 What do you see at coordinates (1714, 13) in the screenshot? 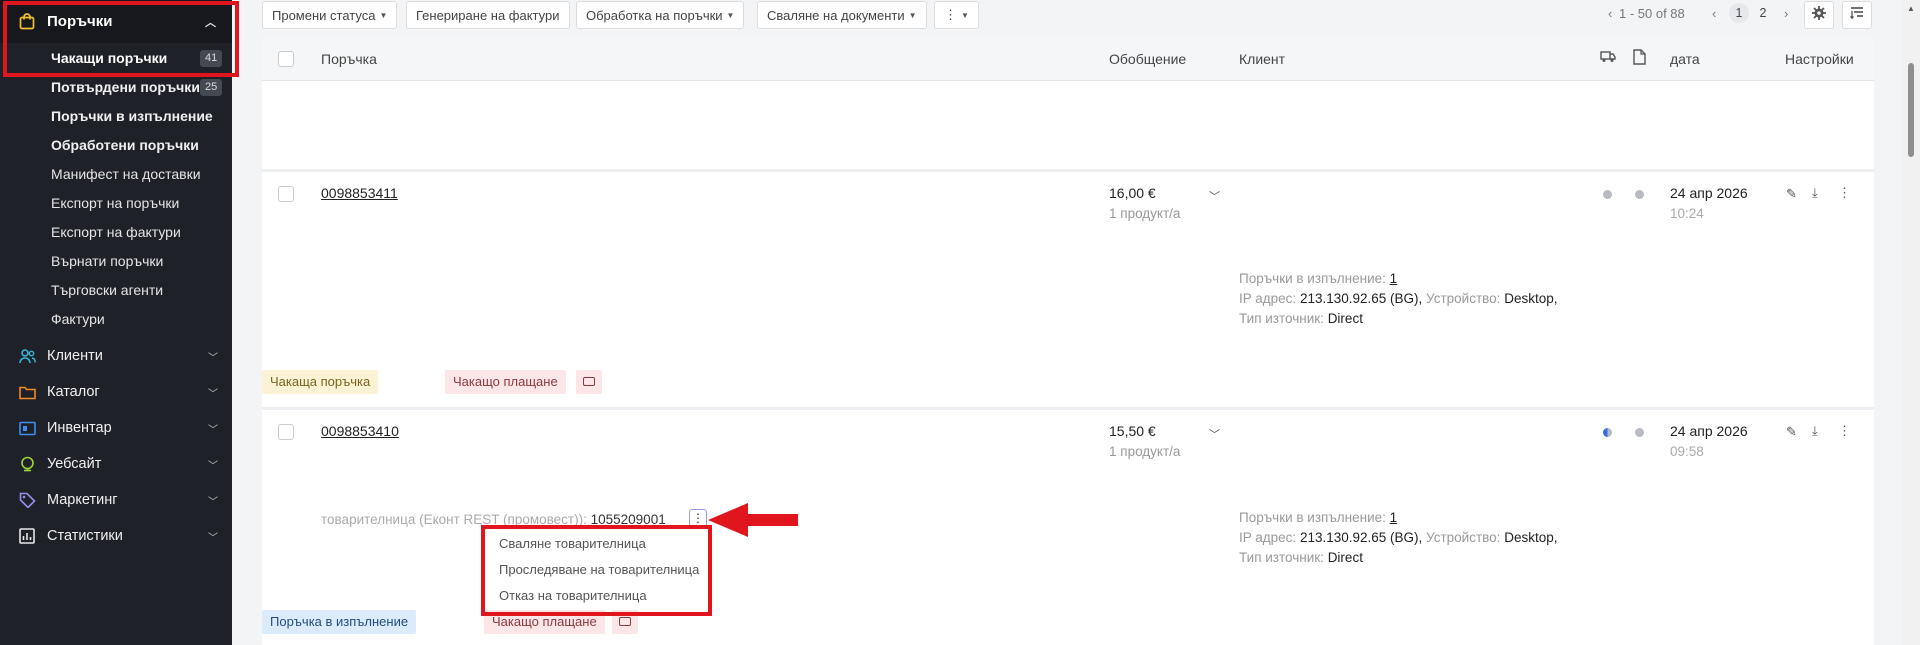
I see `prev-page-icon: ‹` at bounding box center [1714, 13].